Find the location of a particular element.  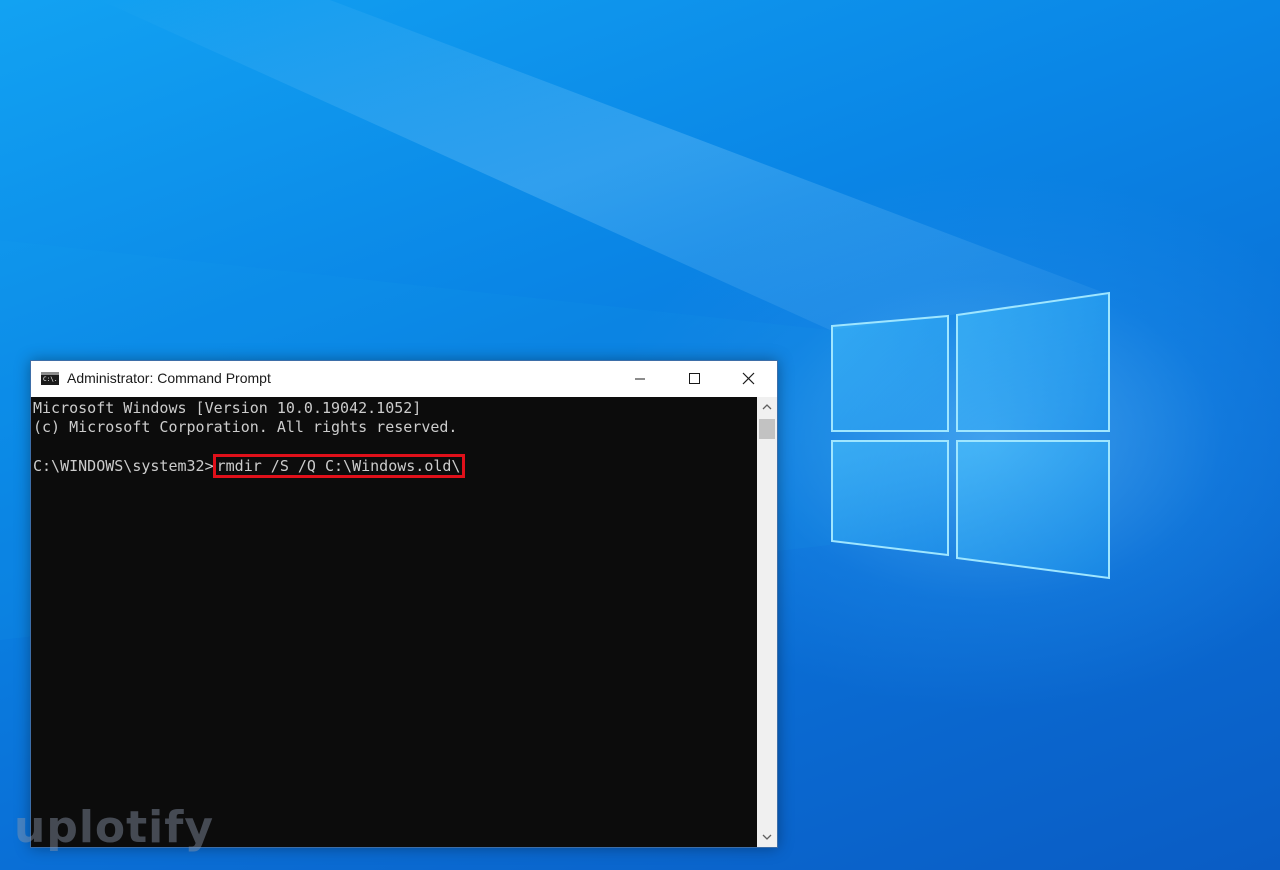

logo-pane-bottom-left is located at coordinates (890, 498).